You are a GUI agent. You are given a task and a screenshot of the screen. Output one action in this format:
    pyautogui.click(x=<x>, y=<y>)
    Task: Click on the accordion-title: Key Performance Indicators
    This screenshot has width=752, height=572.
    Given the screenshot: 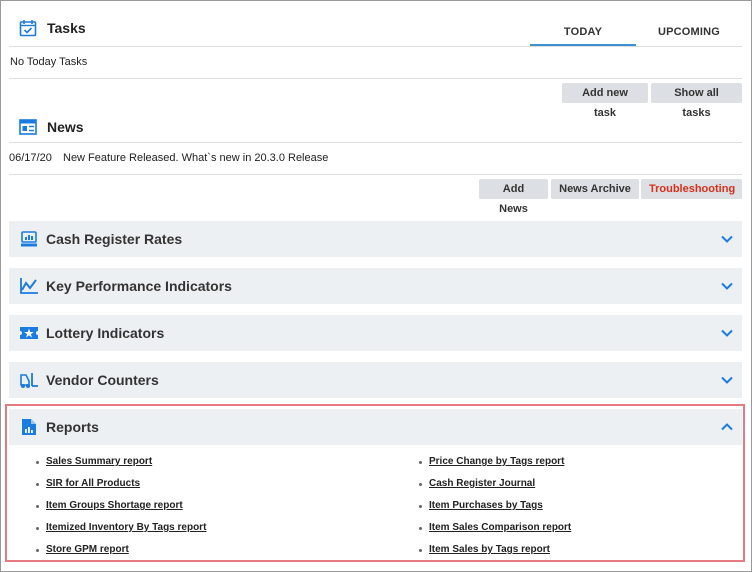 What is the action you would take?
    pyautogui.click(x=139, y=286)
    